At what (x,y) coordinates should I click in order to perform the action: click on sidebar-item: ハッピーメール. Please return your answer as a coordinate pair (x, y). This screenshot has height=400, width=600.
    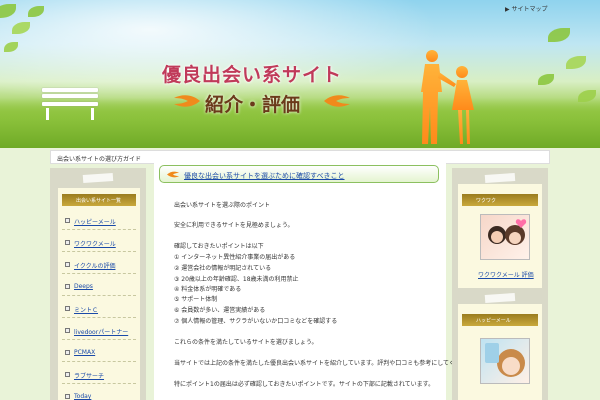
    Looking at the image, I should click on (99, 220).